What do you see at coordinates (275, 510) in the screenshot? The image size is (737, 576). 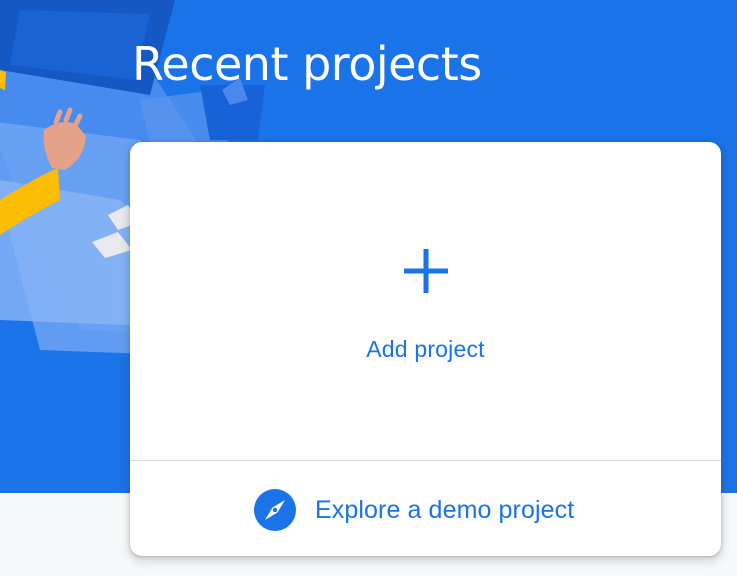 I see `compass-icon` at bounding box center [275, 510].